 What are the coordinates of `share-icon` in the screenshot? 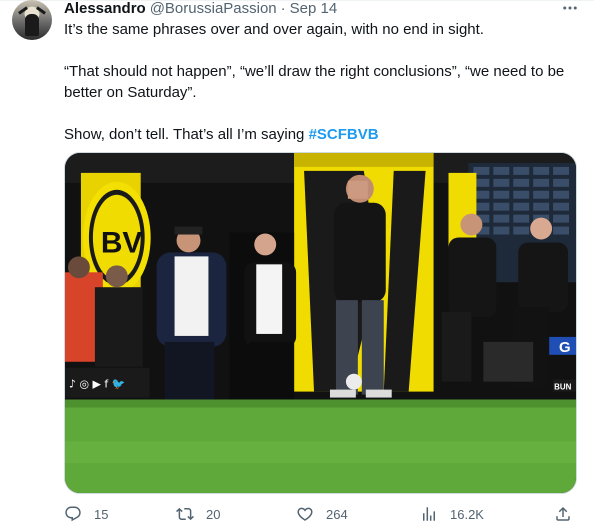 It's located at (563, 513).